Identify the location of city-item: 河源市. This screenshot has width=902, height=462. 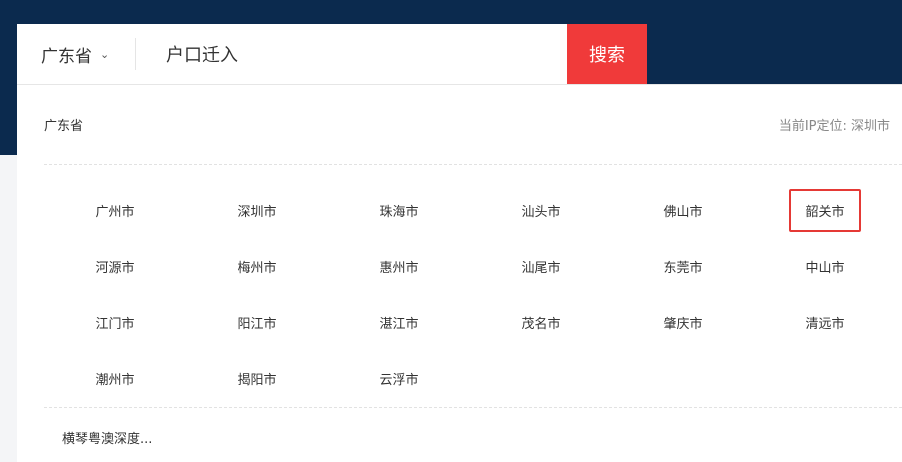
(115, 266).